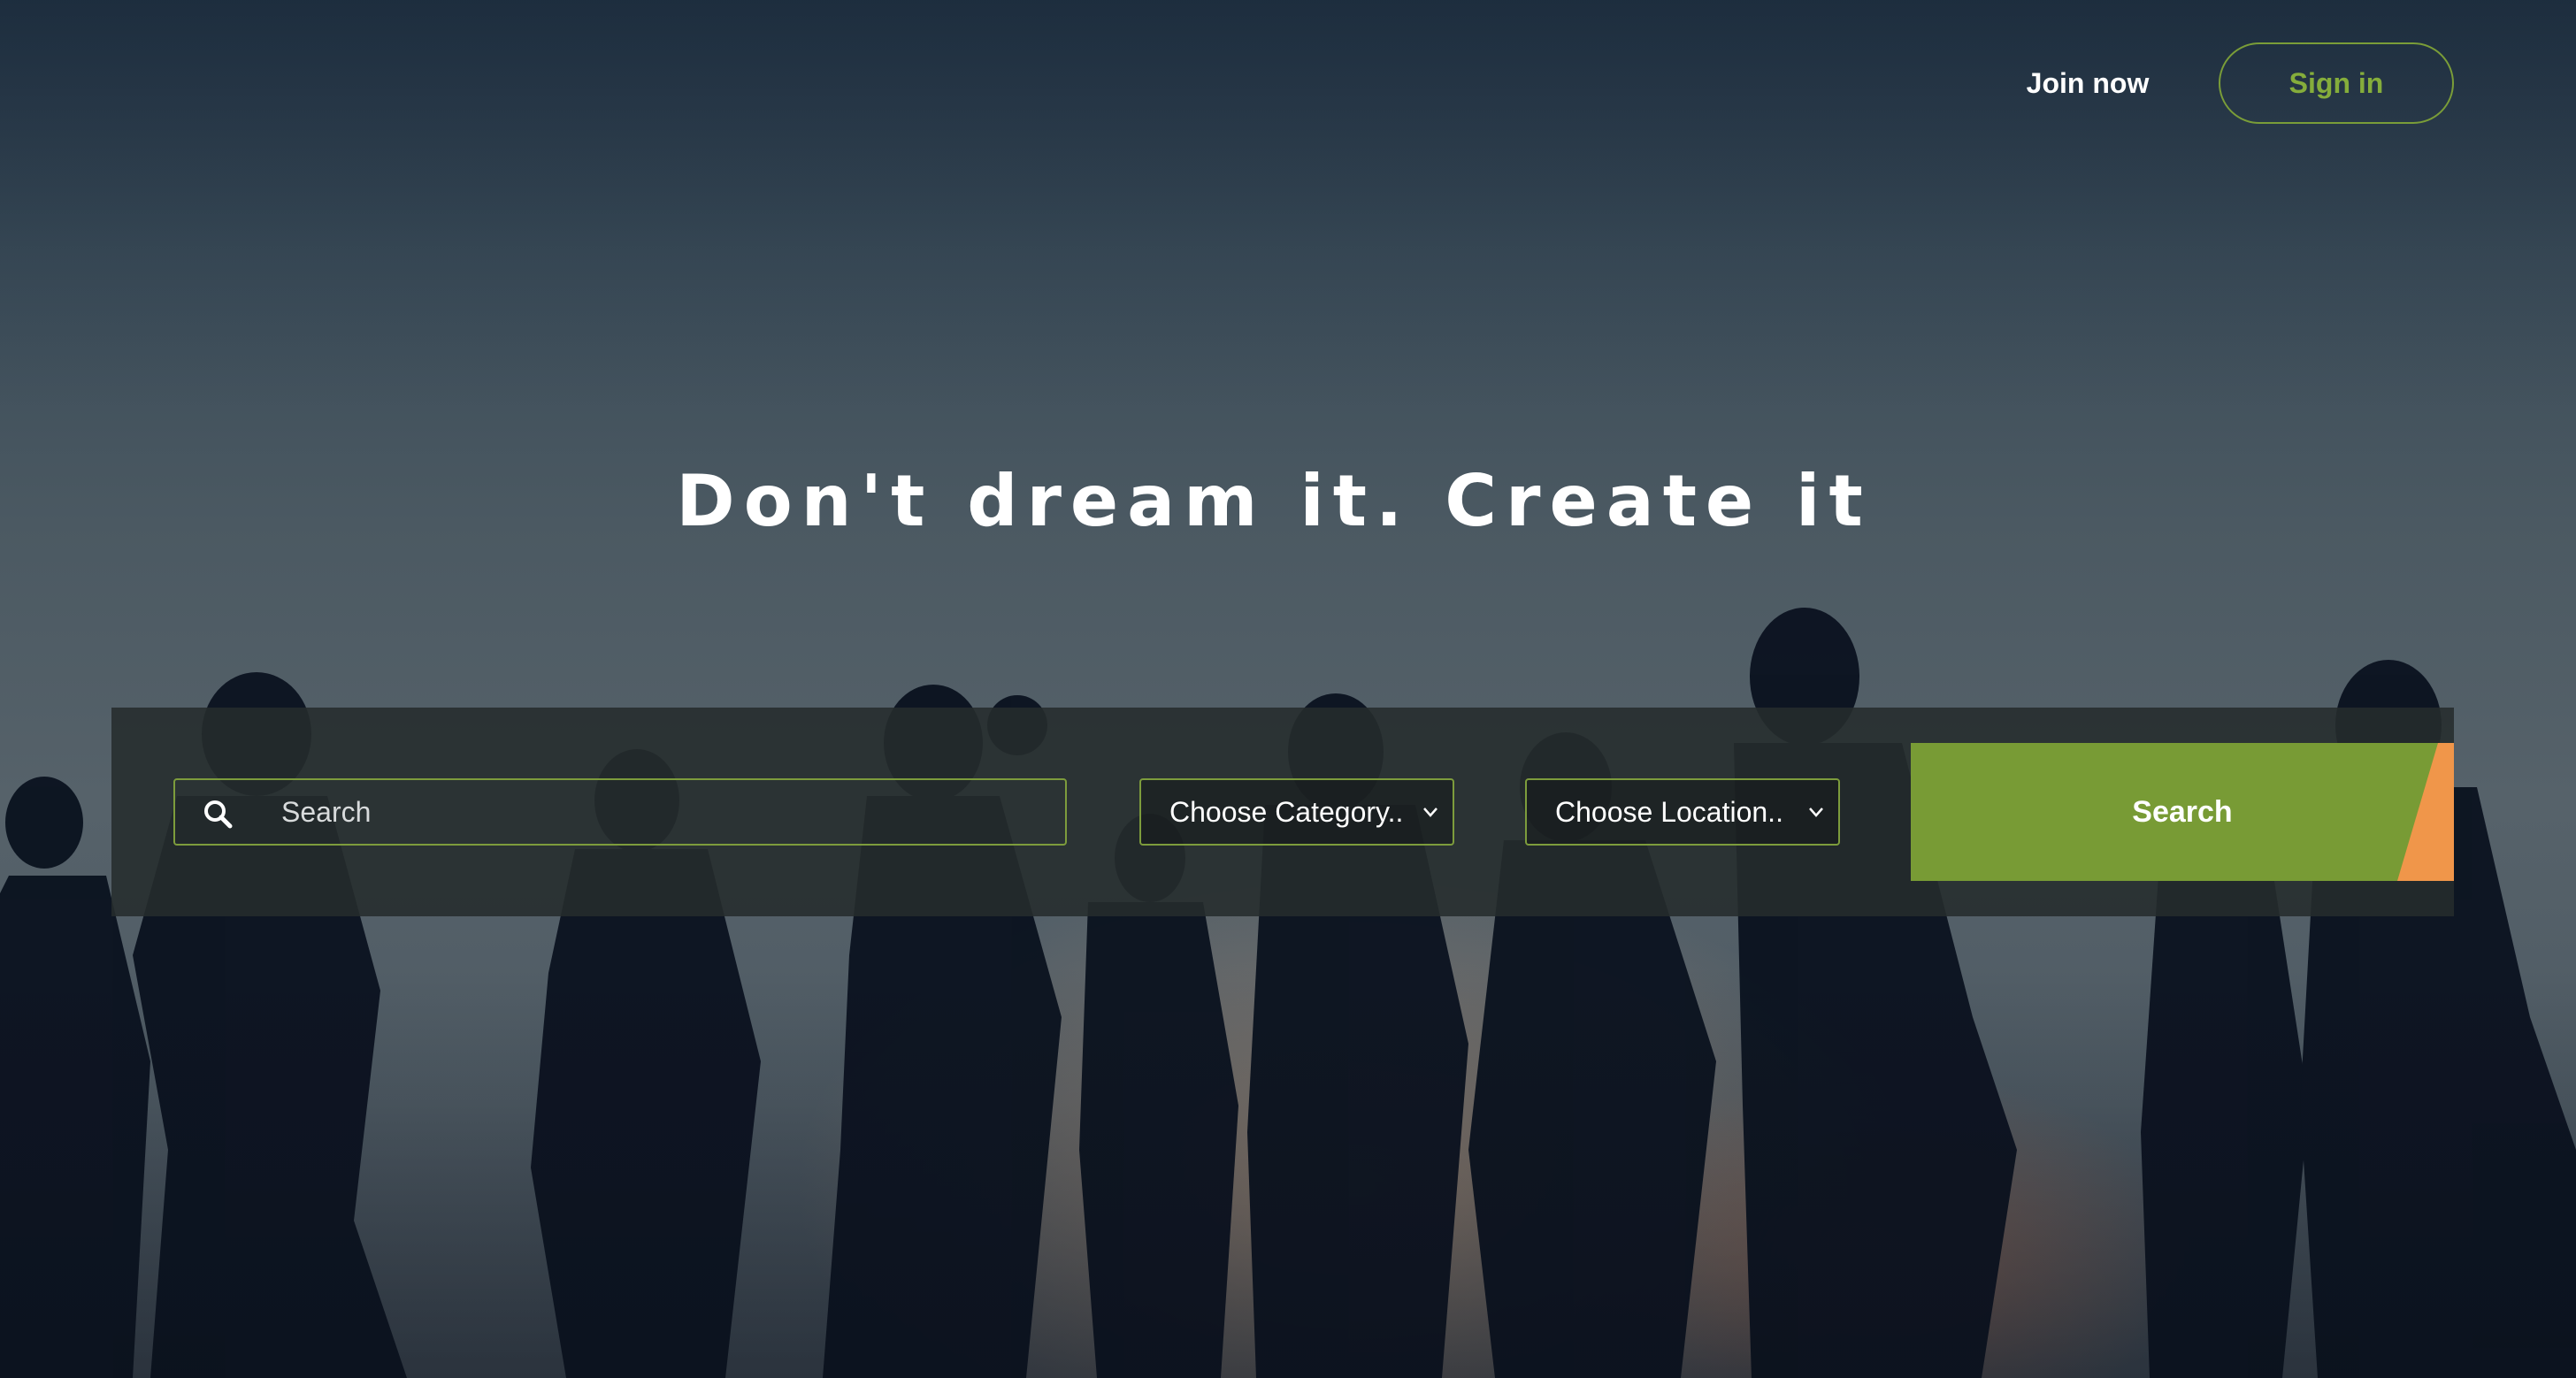 The image size is (2576, 1378). I want to click on search-input, so click(666, 812).